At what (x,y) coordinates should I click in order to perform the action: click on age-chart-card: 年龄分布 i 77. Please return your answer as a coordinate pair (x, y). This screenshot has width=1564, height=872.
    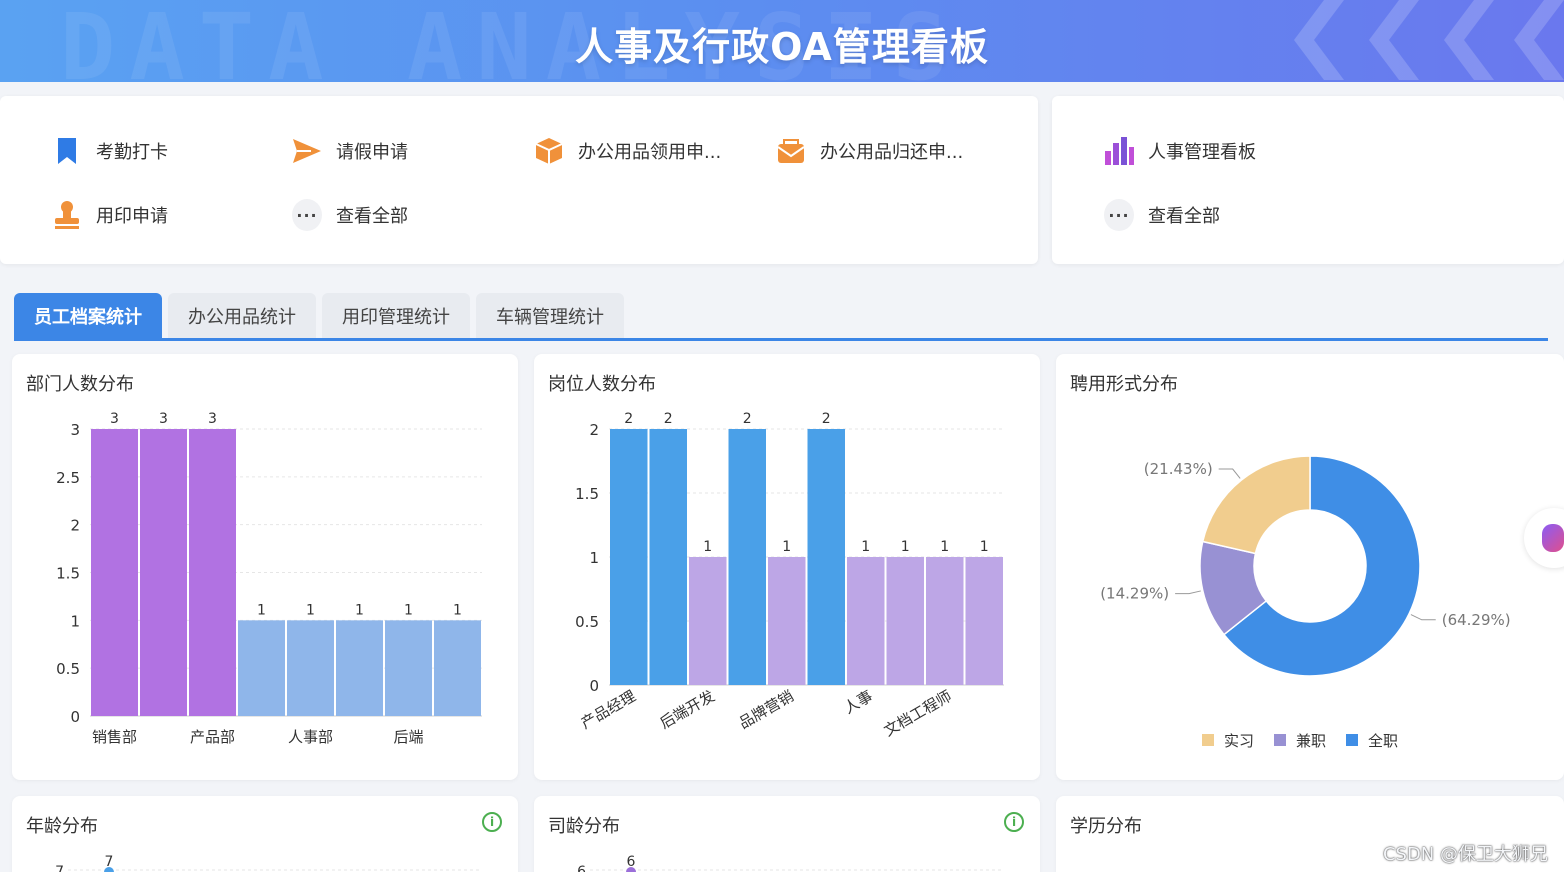
    Looking at the image, I should click on (265, 834).